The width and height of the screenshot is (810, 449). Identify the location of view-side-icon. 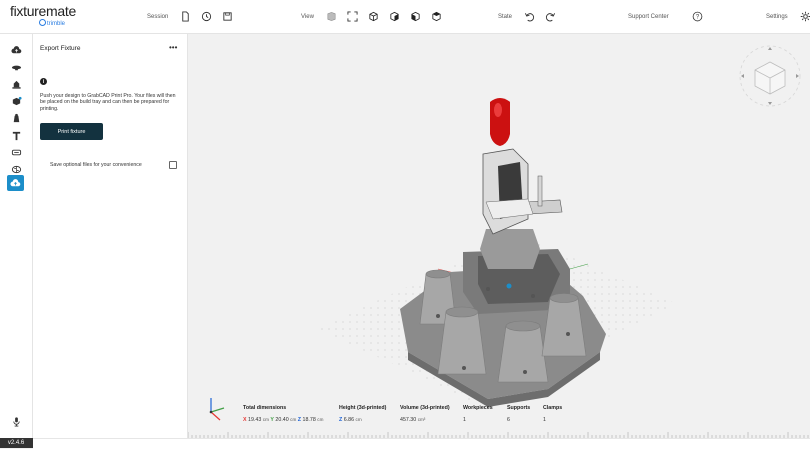
(394, 16).